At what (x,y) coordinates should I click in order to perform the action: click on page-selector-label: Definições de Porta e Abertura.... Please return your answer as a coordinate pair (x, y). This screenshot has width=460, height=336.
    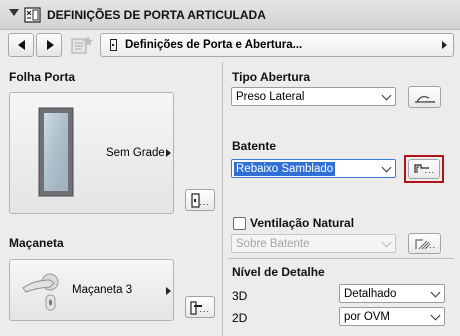
    Looking at the image, I should click on (214, 45).